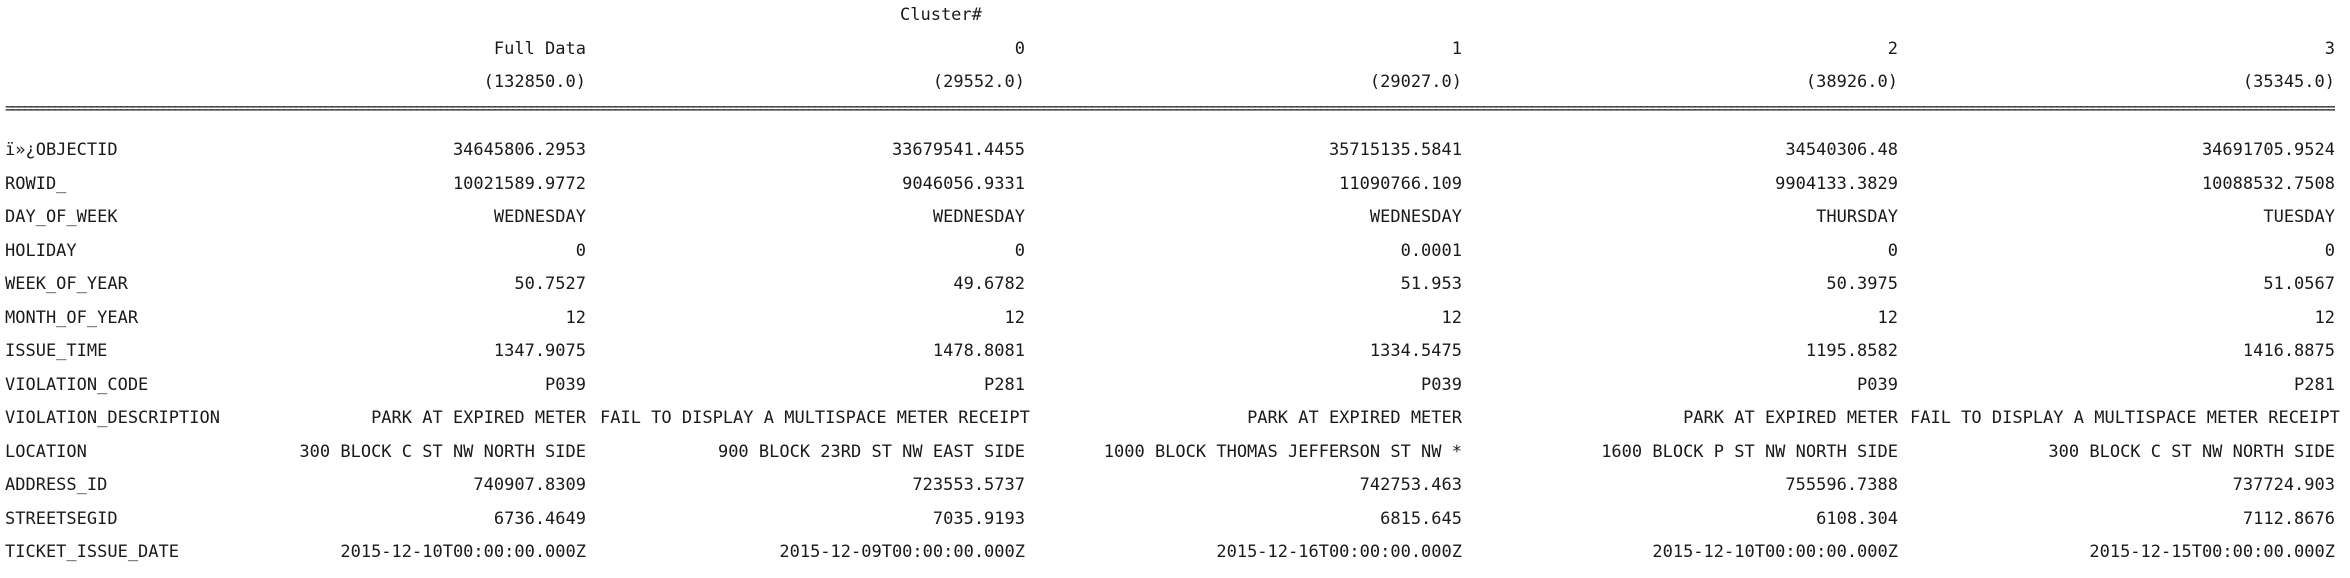  What do you see at coordinates (978, 518) in the screenshot?
I see `table-cell: 7035.9193` at bounding box center [978, 518].